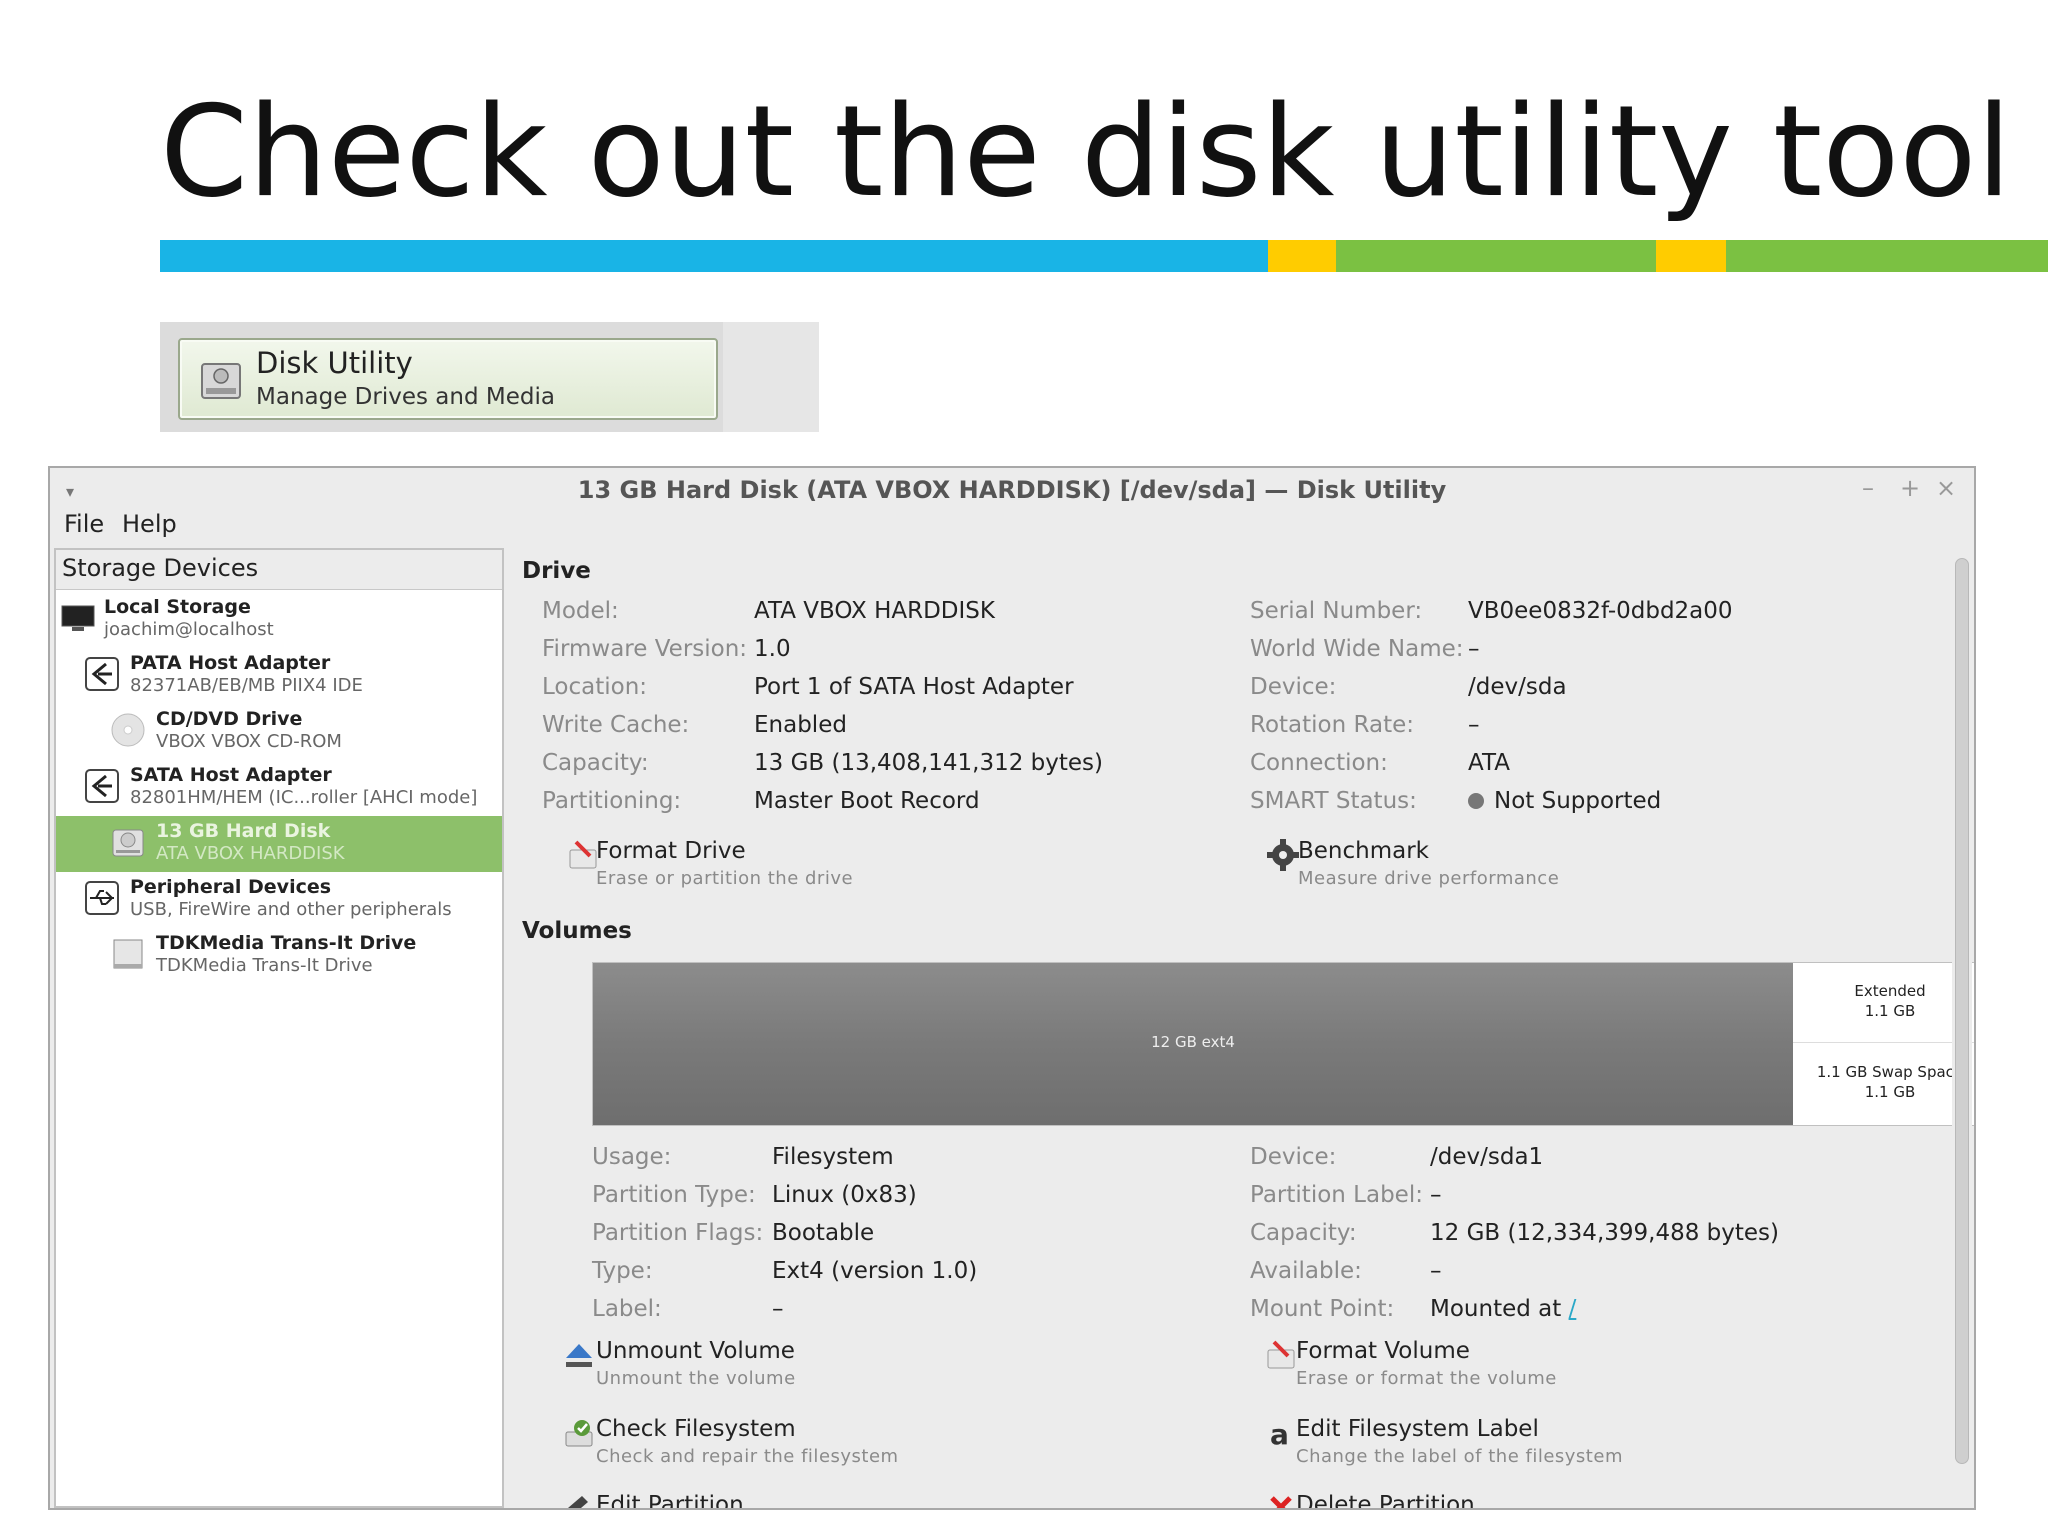  What do you see at coordinates (1605, 1233) in the screenshot?
I see `vol-capacity-value: 12 GB (12,334,399,488 bytes)` at bounding box center [1605, 1233].